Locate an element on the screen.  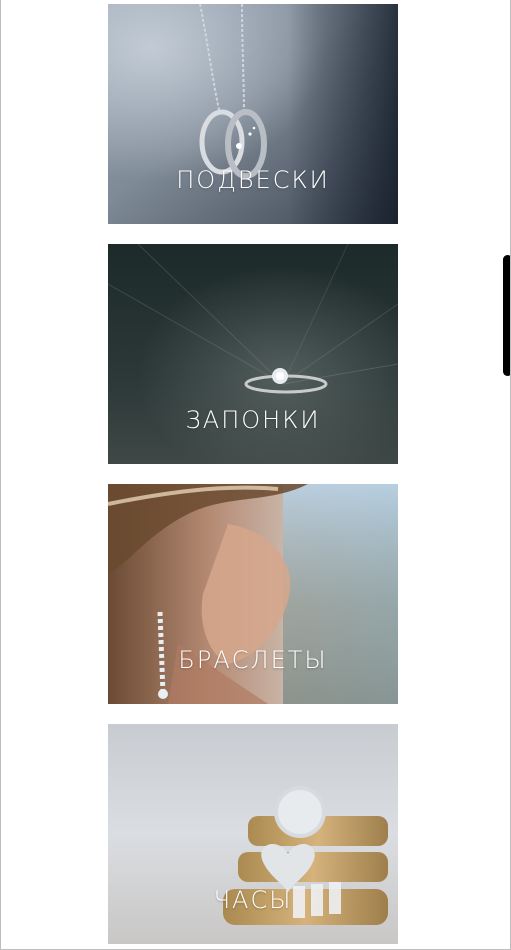
category-label: ЧАСЫ is located at coordinates (253, 900).